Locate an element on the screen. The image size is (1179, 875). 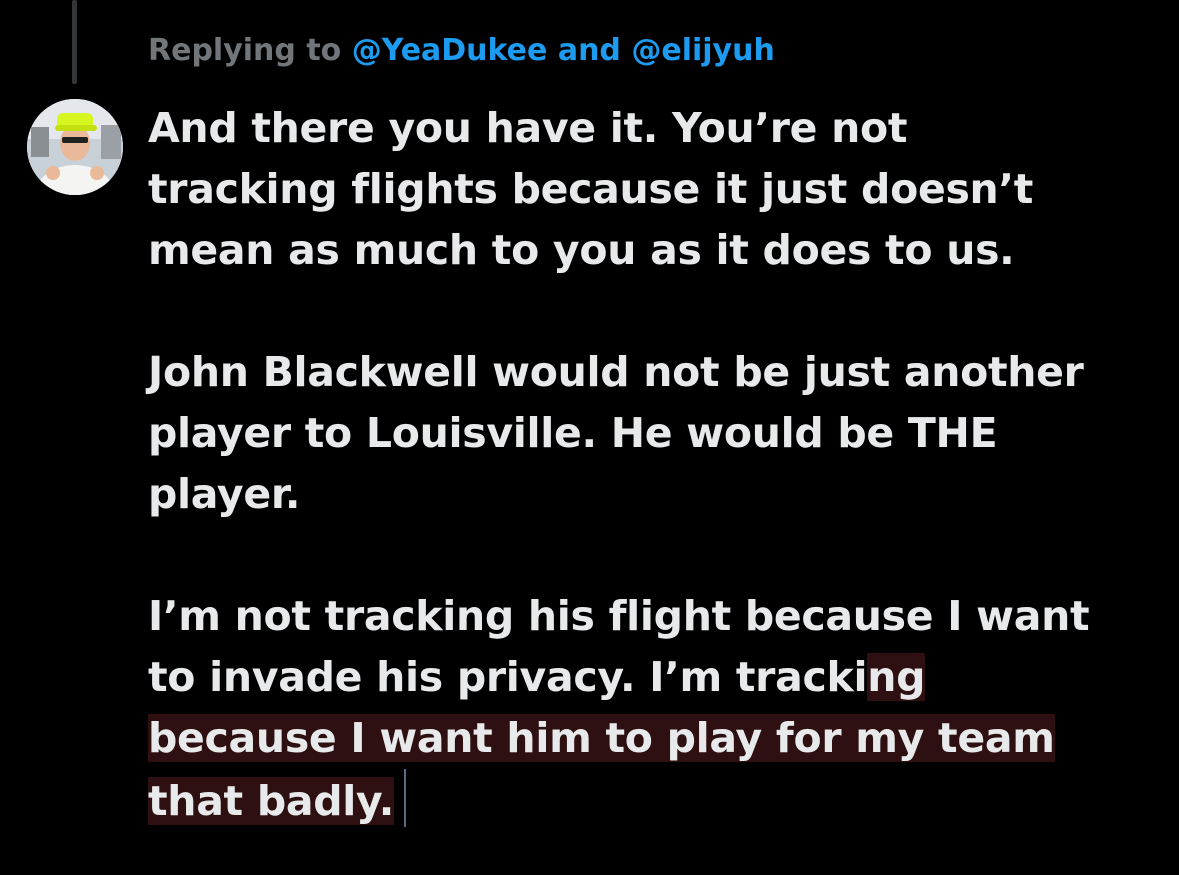
replying-to-line: Replying to @YeaDukee and @elijyuh is located at coordinates (461, 51).